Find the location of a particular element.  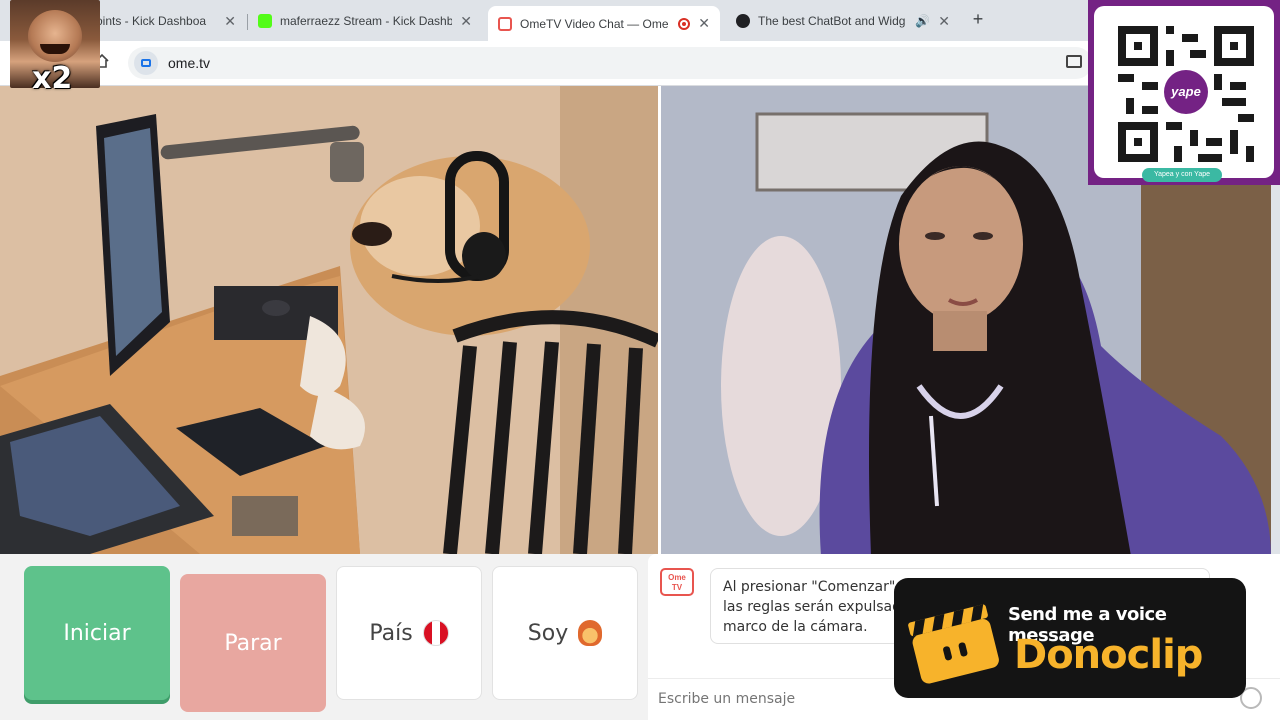

stop-button: Parar is located at coordinates (253, 643).